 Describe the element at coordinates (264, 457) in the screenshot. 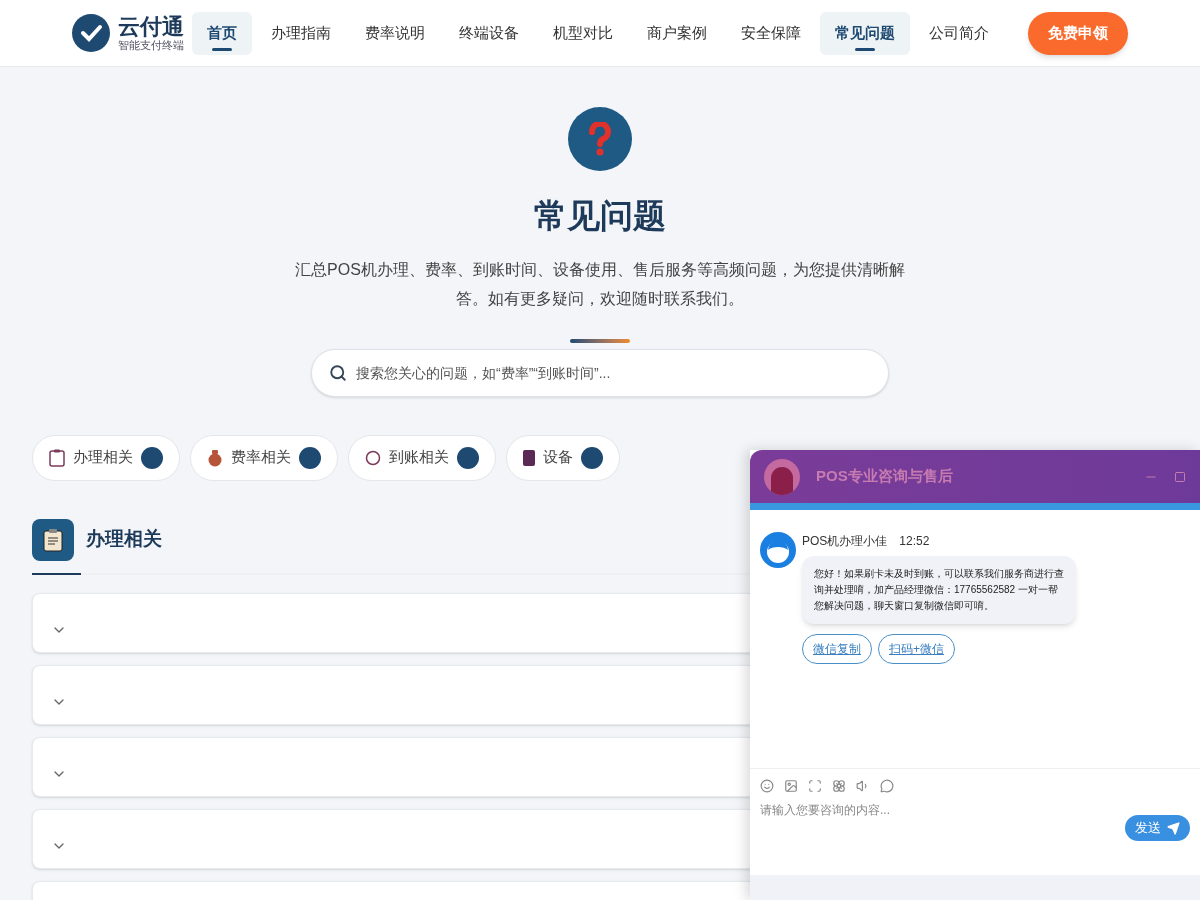

I see `category-tab: 费率相关` at that location.